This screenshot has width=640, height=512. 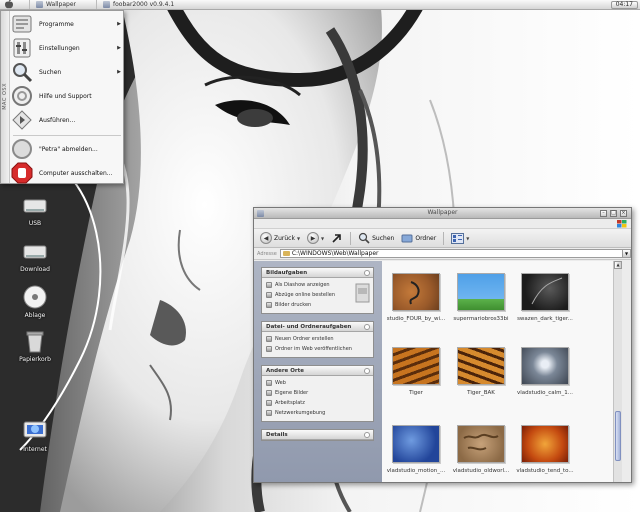 What do you see at coordinates (617, 371) in the screenshot?
I see `vertical-scrollbar: ▲` at bounding box center [617, 371].